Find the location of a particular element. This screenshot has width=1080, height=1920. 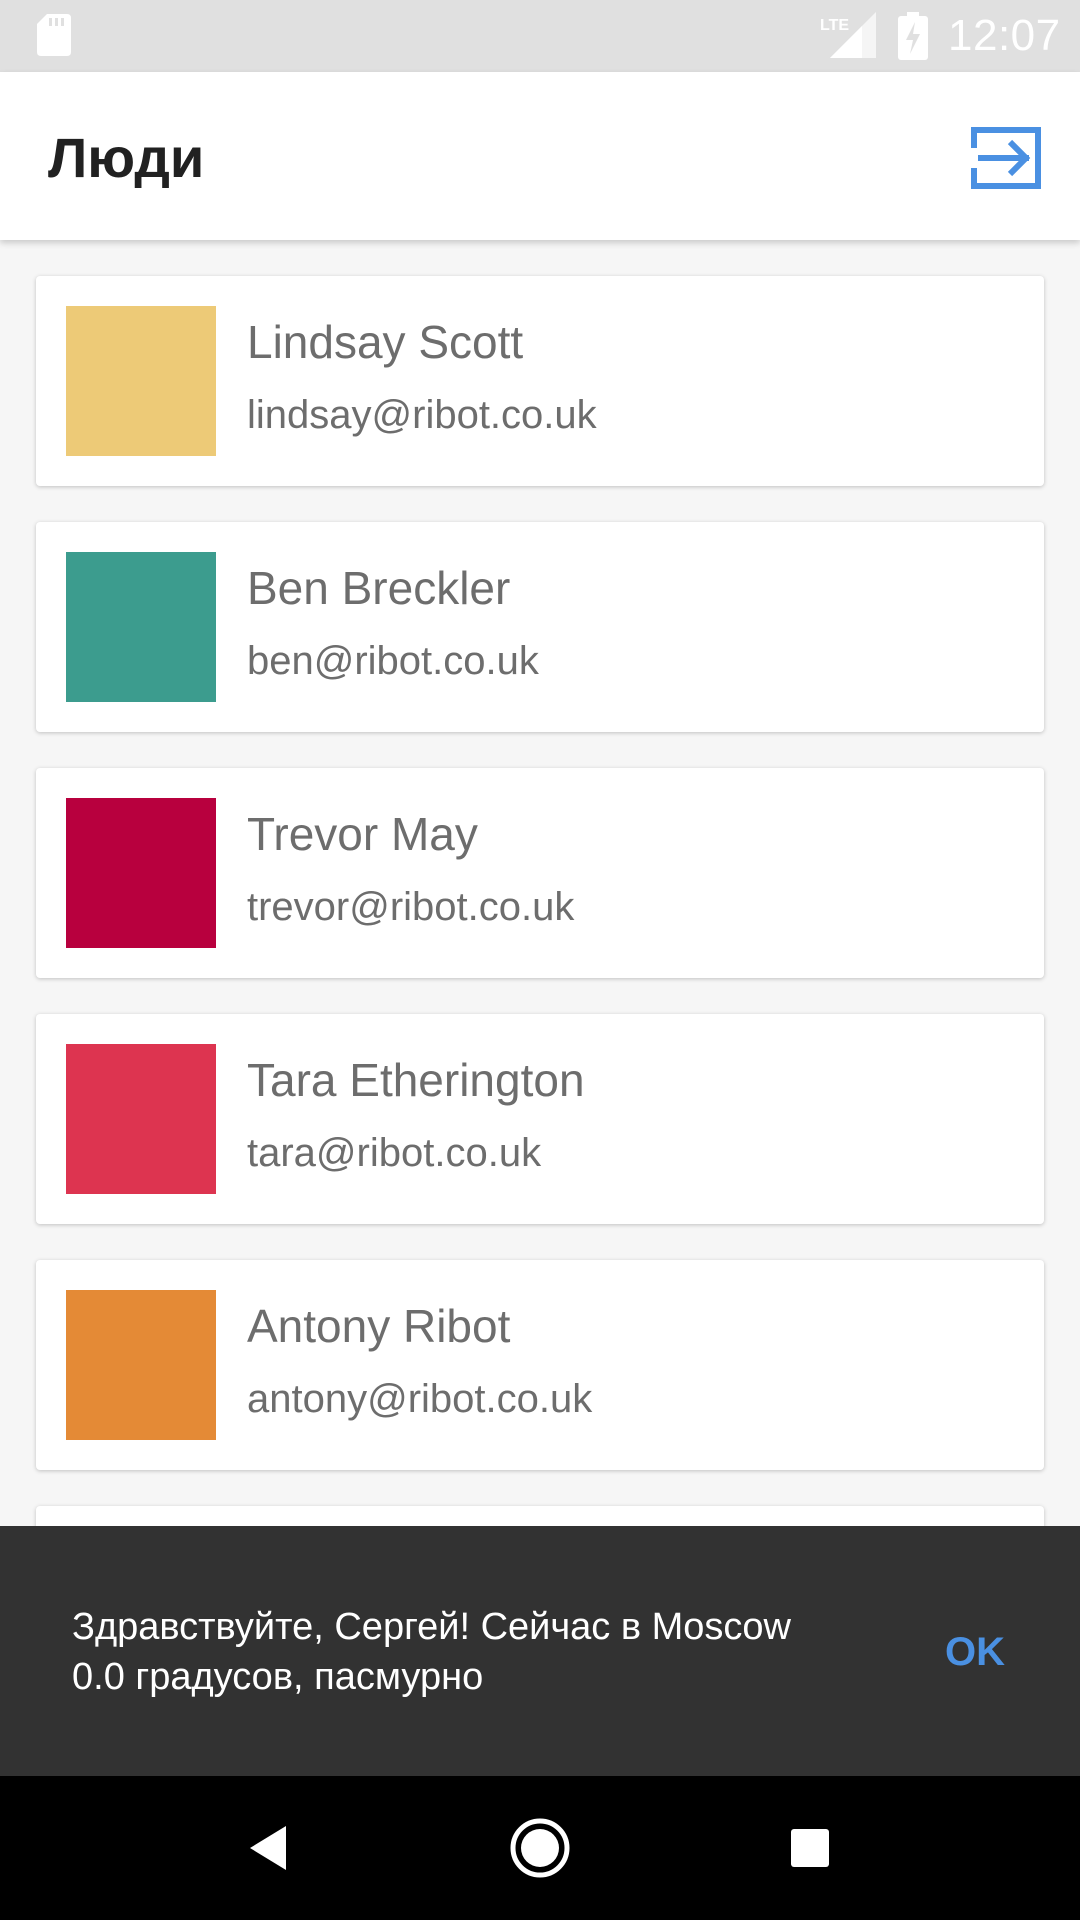

person-name: Tara Etherington is located at coordinates (416, 1080).